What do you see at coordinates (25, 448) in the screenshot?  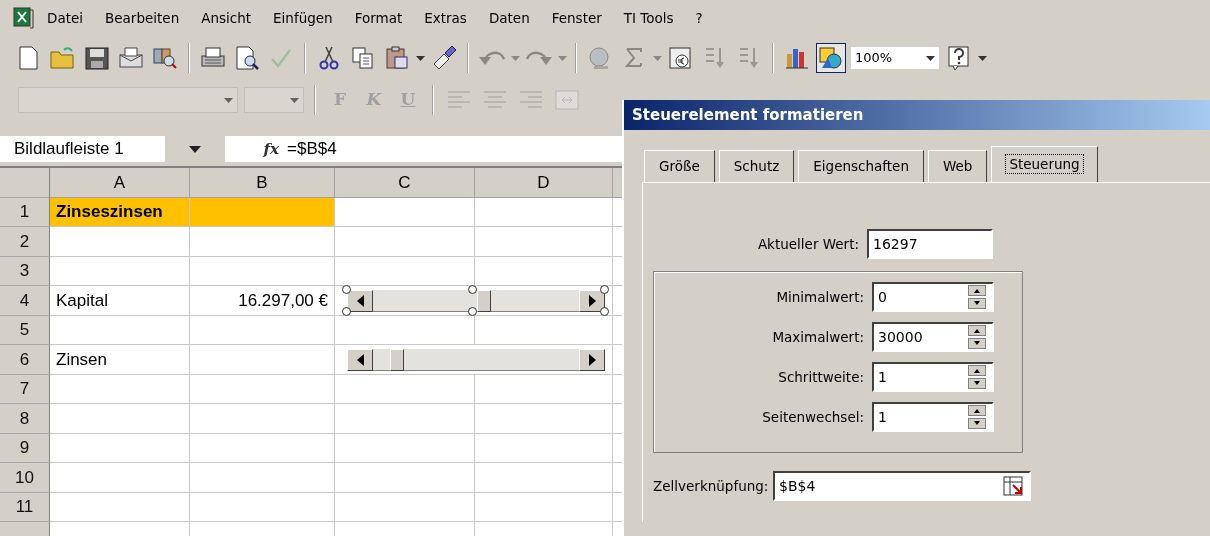 I see `row-header: 9` at bounding box center [25, 448].